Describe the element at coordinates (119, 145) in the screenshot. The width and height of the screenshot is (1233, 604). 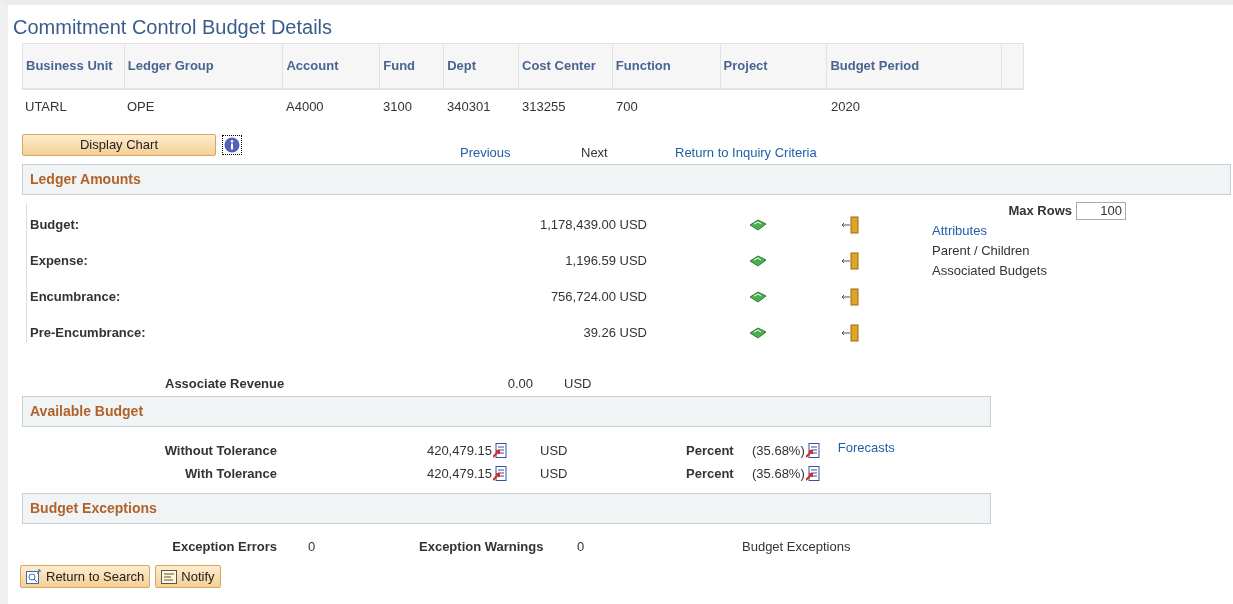
I see `display-chart-button: Display Chart` at that location.